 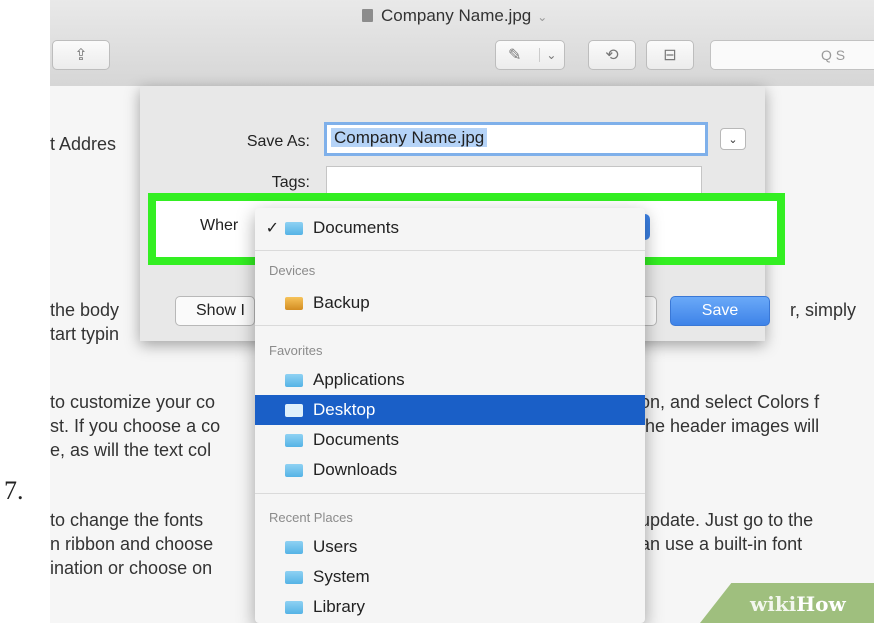 I want to click on wikihow-logo: wikiHow, so click(x=798, y=604).